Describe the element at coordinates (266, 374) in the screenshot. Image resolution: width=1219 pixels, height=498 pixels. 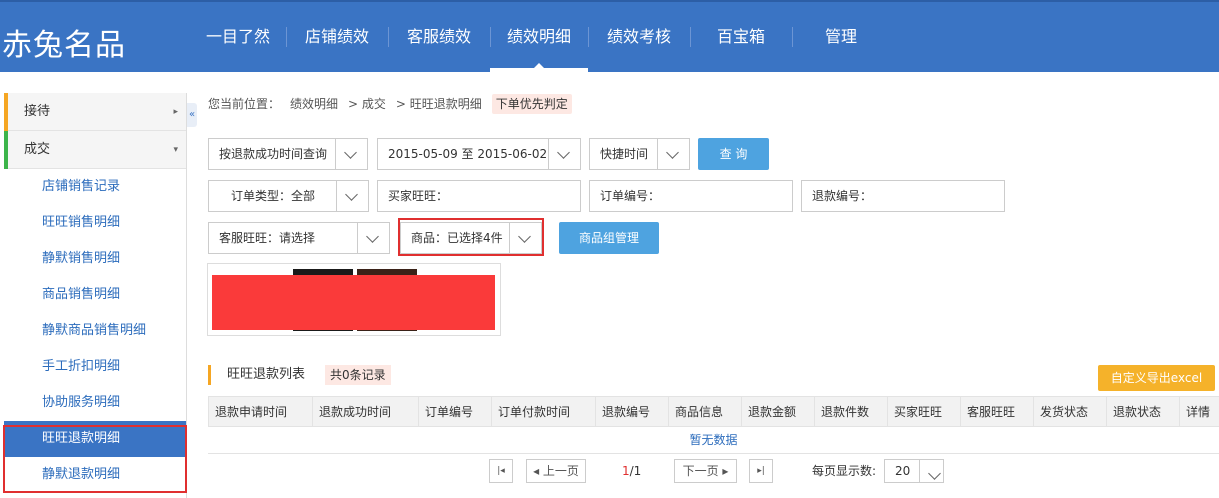
I see `list-title: 旺旺退款列表` at that location.